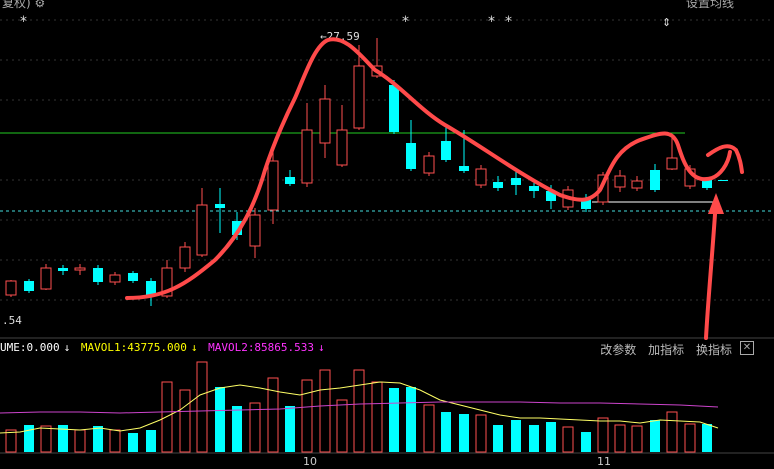 This screenshot has width=774, height=469. I want to click on vol-label: UME:0.000, so click(30, 347).